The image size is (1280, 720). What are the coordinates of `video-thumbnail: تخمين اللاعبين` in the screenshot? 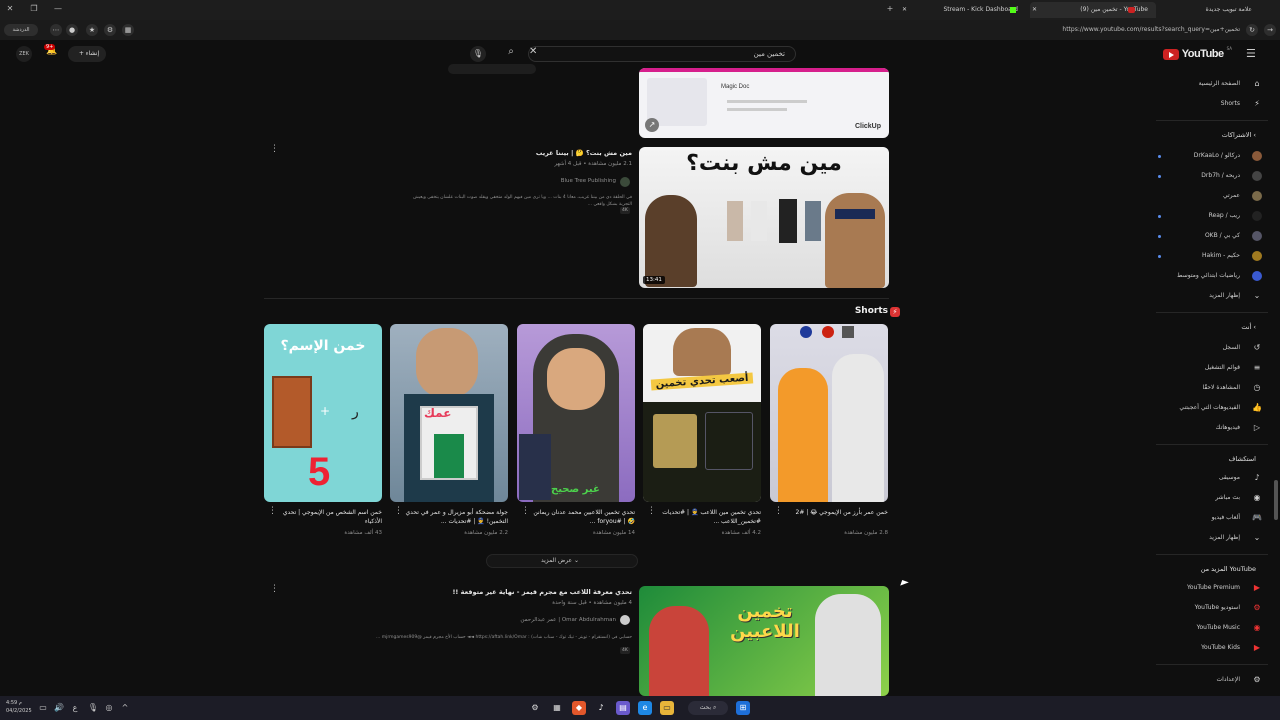 It's located at (764, 641).